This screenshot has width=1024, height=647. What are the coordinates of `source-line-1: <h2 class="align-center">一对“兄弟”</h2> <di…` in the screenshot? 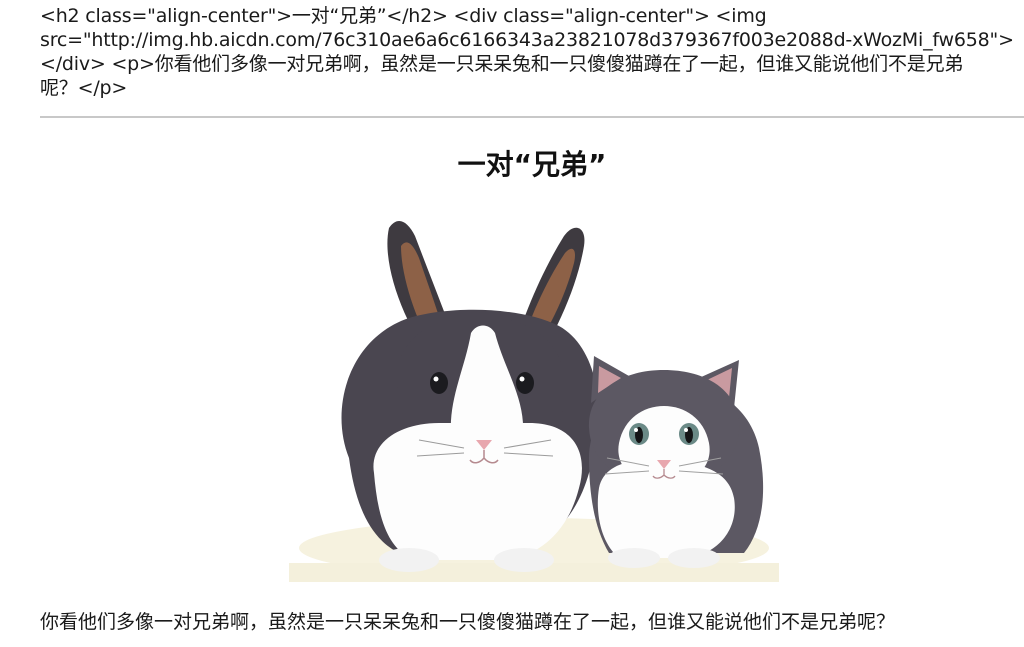 It's located at (403, 16).